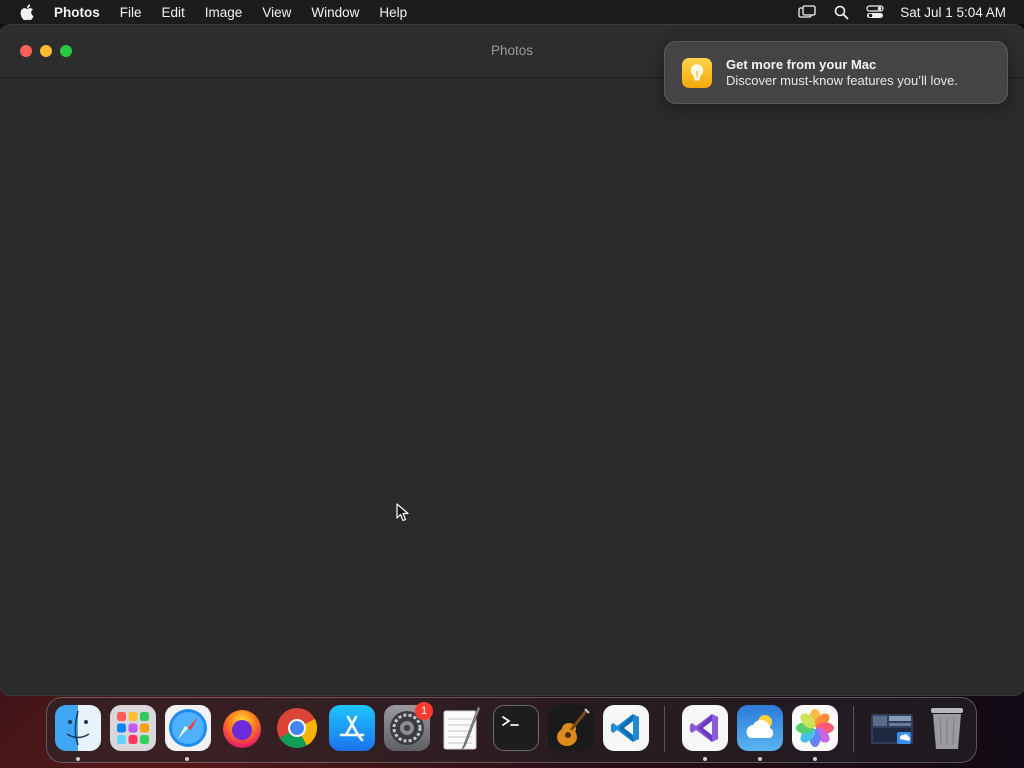  What do you see at coordinates (801, 64) in the screenshot?
I see `notification-title: Get more from your Mac` at bounding box center [801, 64].